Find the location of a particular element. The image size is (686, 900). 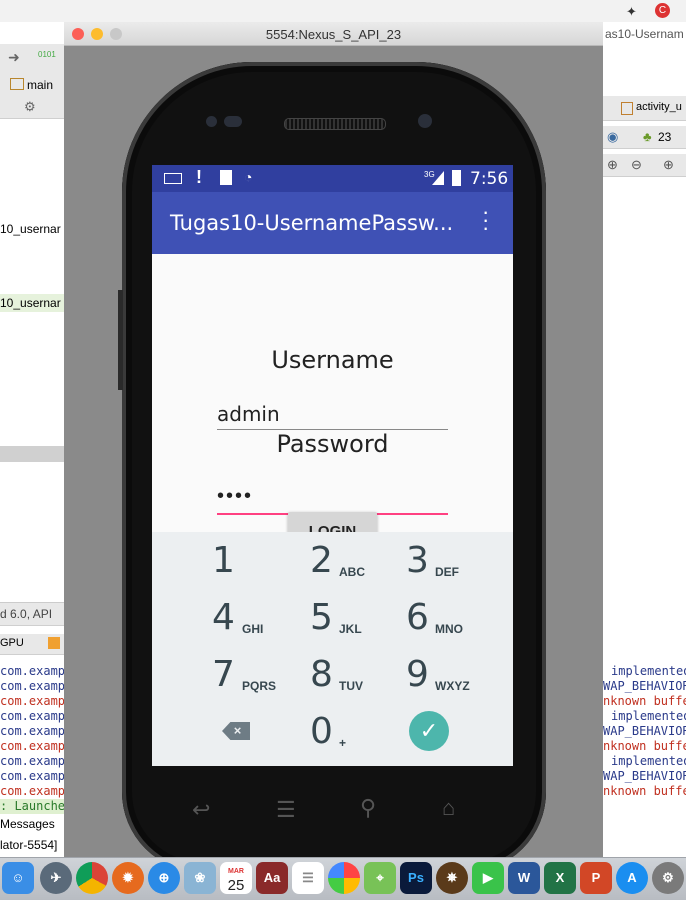

calendar-icon: MAR 25 is located at coordinates (236, 878).